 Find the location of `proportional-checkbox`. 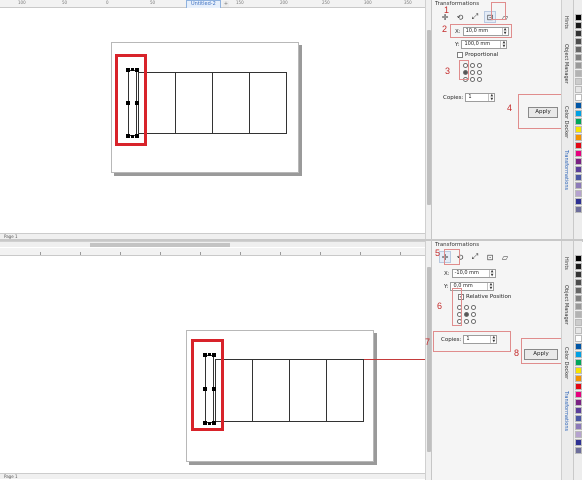

proportional-checkbox is located at coordinates (460, 55).